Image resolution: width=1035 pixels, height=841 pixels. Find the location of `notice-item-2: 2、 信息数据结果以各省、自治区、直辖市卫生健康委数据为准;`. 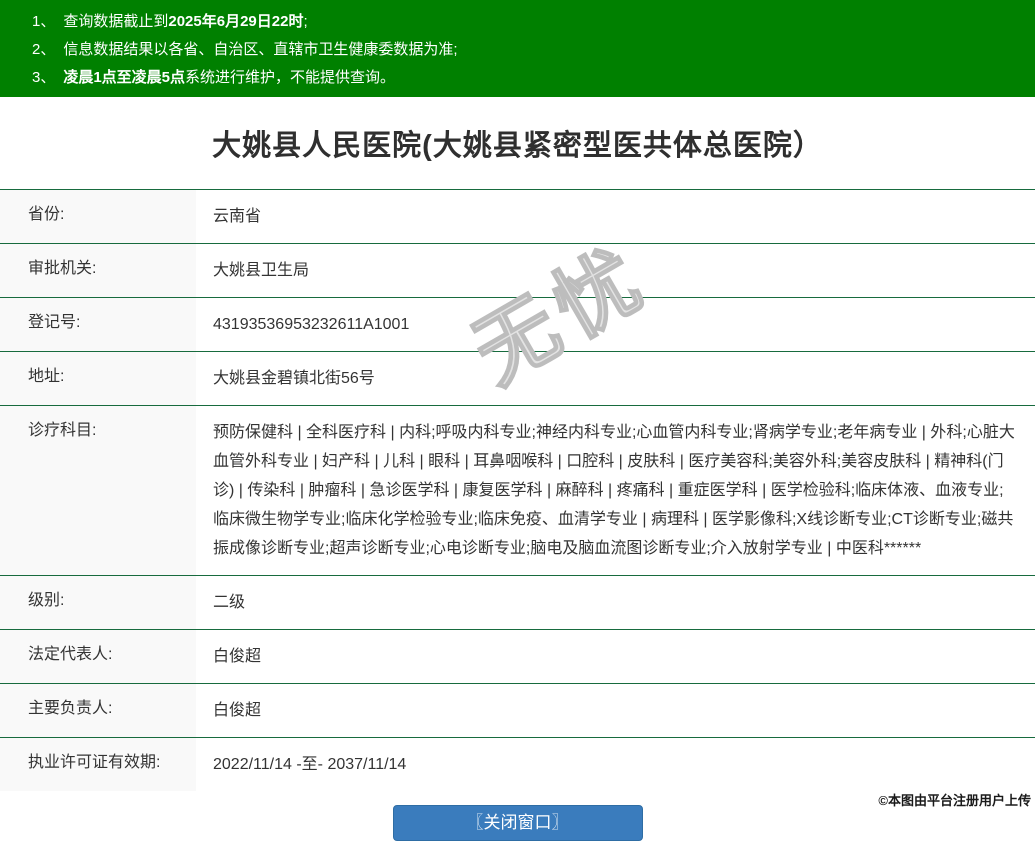

notice-item-2: 2、 信息数据结果以各省、自治区、直辖市卫生健康委数据为准; is located at coordinates (528, 50).